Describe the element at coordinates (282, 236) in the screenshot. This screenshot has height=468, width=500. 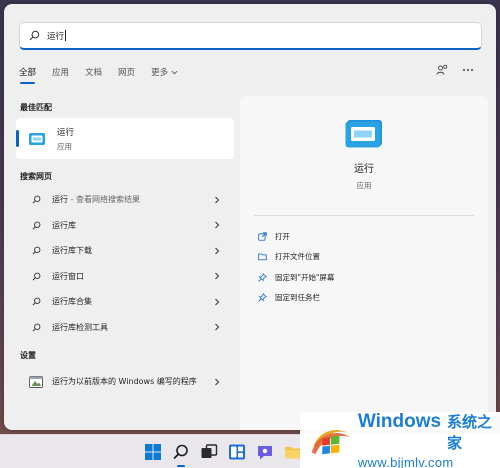
I see `action-label: 打开` at that location.